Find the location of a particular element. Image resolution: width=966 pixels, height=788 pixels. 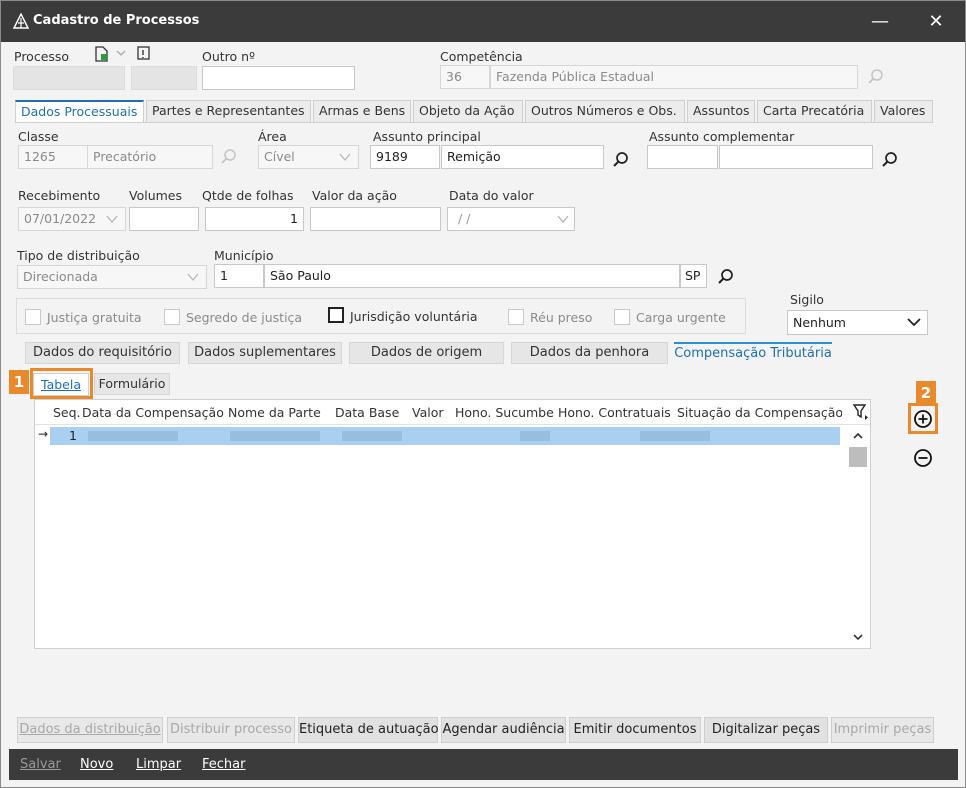

processo-year-field is located at coordinates (164, 78).